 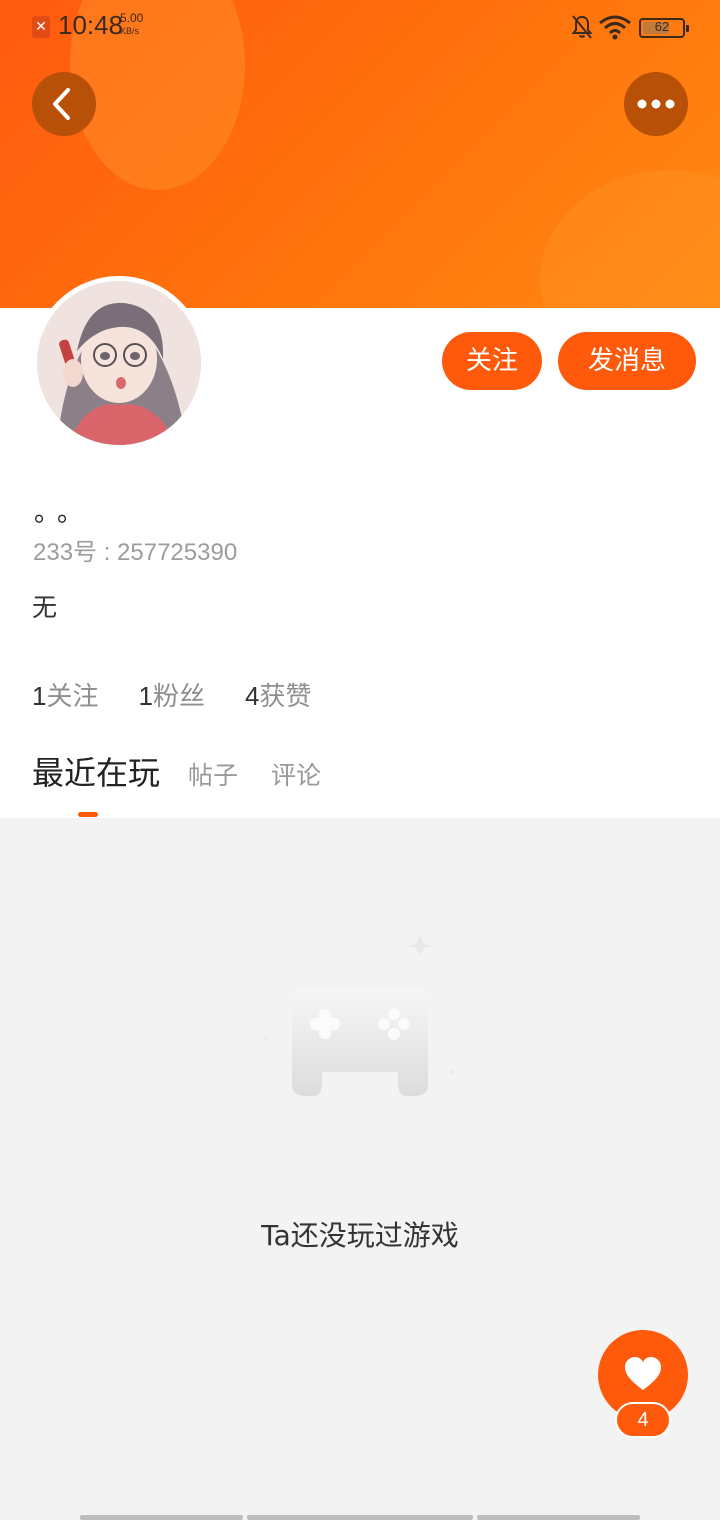 What do you see at coordinates (178, 697) in the screenshot?
I see `stat-label: 粉丝` at bounding box center [178, 697].